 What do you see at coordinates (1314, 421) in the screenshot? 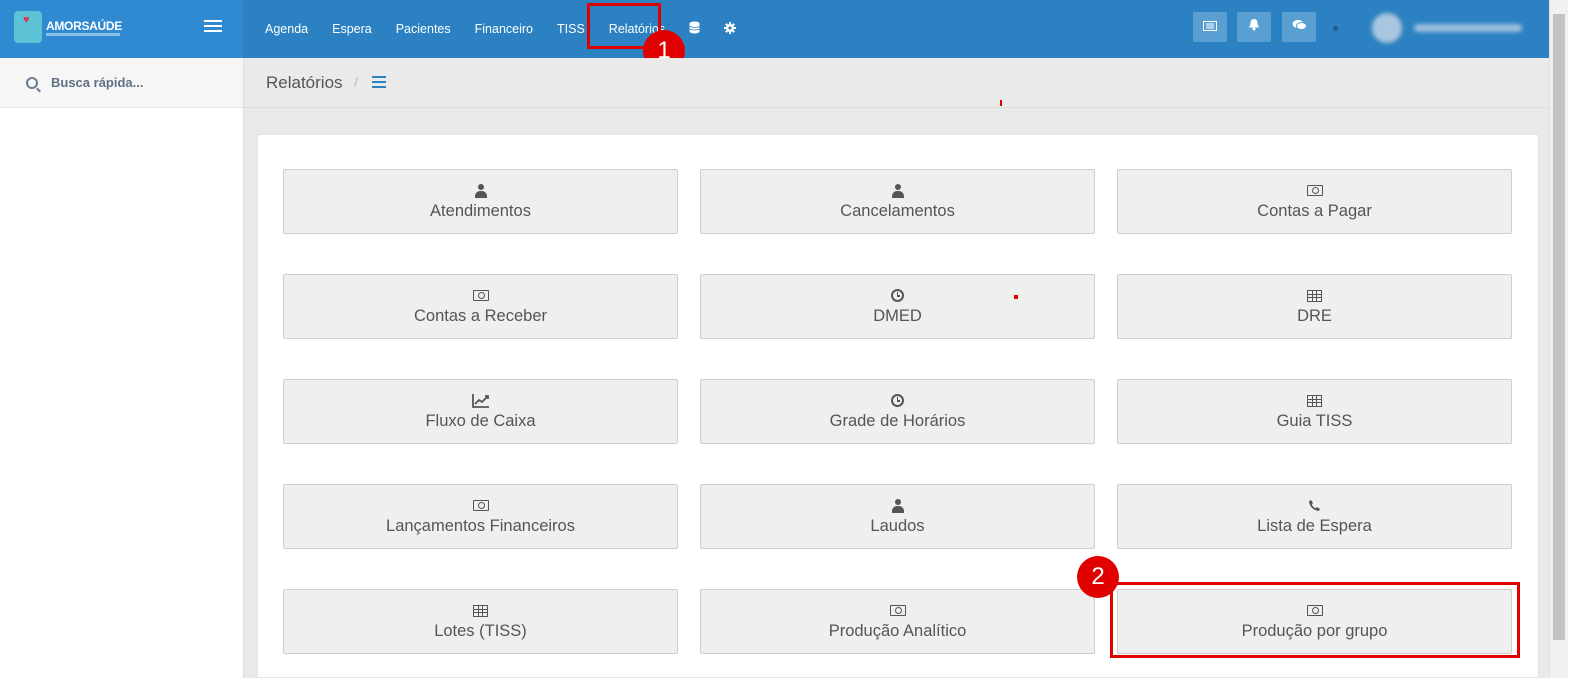
I see `tile-label: Guia TISS` at bounding box center [1314, 421].